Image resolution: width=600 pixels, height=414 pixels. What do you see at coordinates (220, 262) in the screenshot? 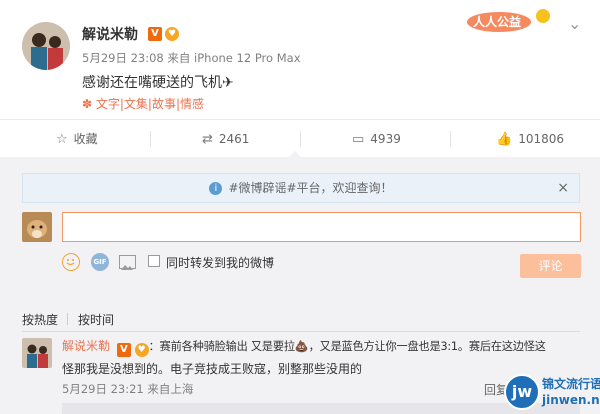
I see `repost-option-label: 同时转发到我的微博` at bounding box center [220, 262].